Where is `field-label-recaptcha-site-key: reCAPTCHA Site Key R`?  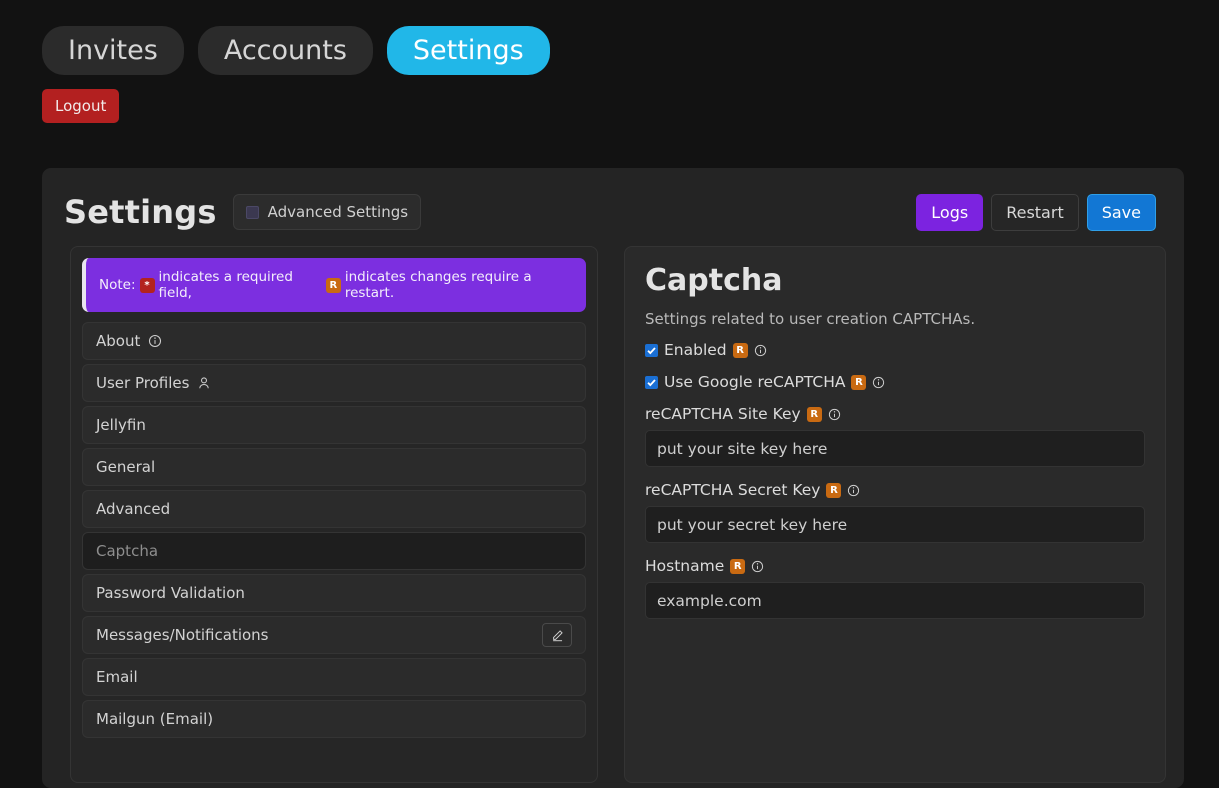
field-label-recaptcha-site-key: reCAPTCHA Site Key R is located at coordinates (895, 414).